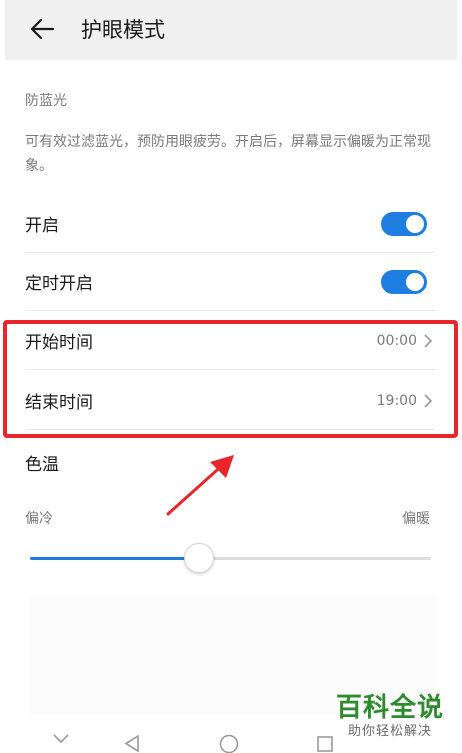 The height and width of the screenshot is (753, 462). I want to click on page-title: 护眼模式, so click(123, 30).